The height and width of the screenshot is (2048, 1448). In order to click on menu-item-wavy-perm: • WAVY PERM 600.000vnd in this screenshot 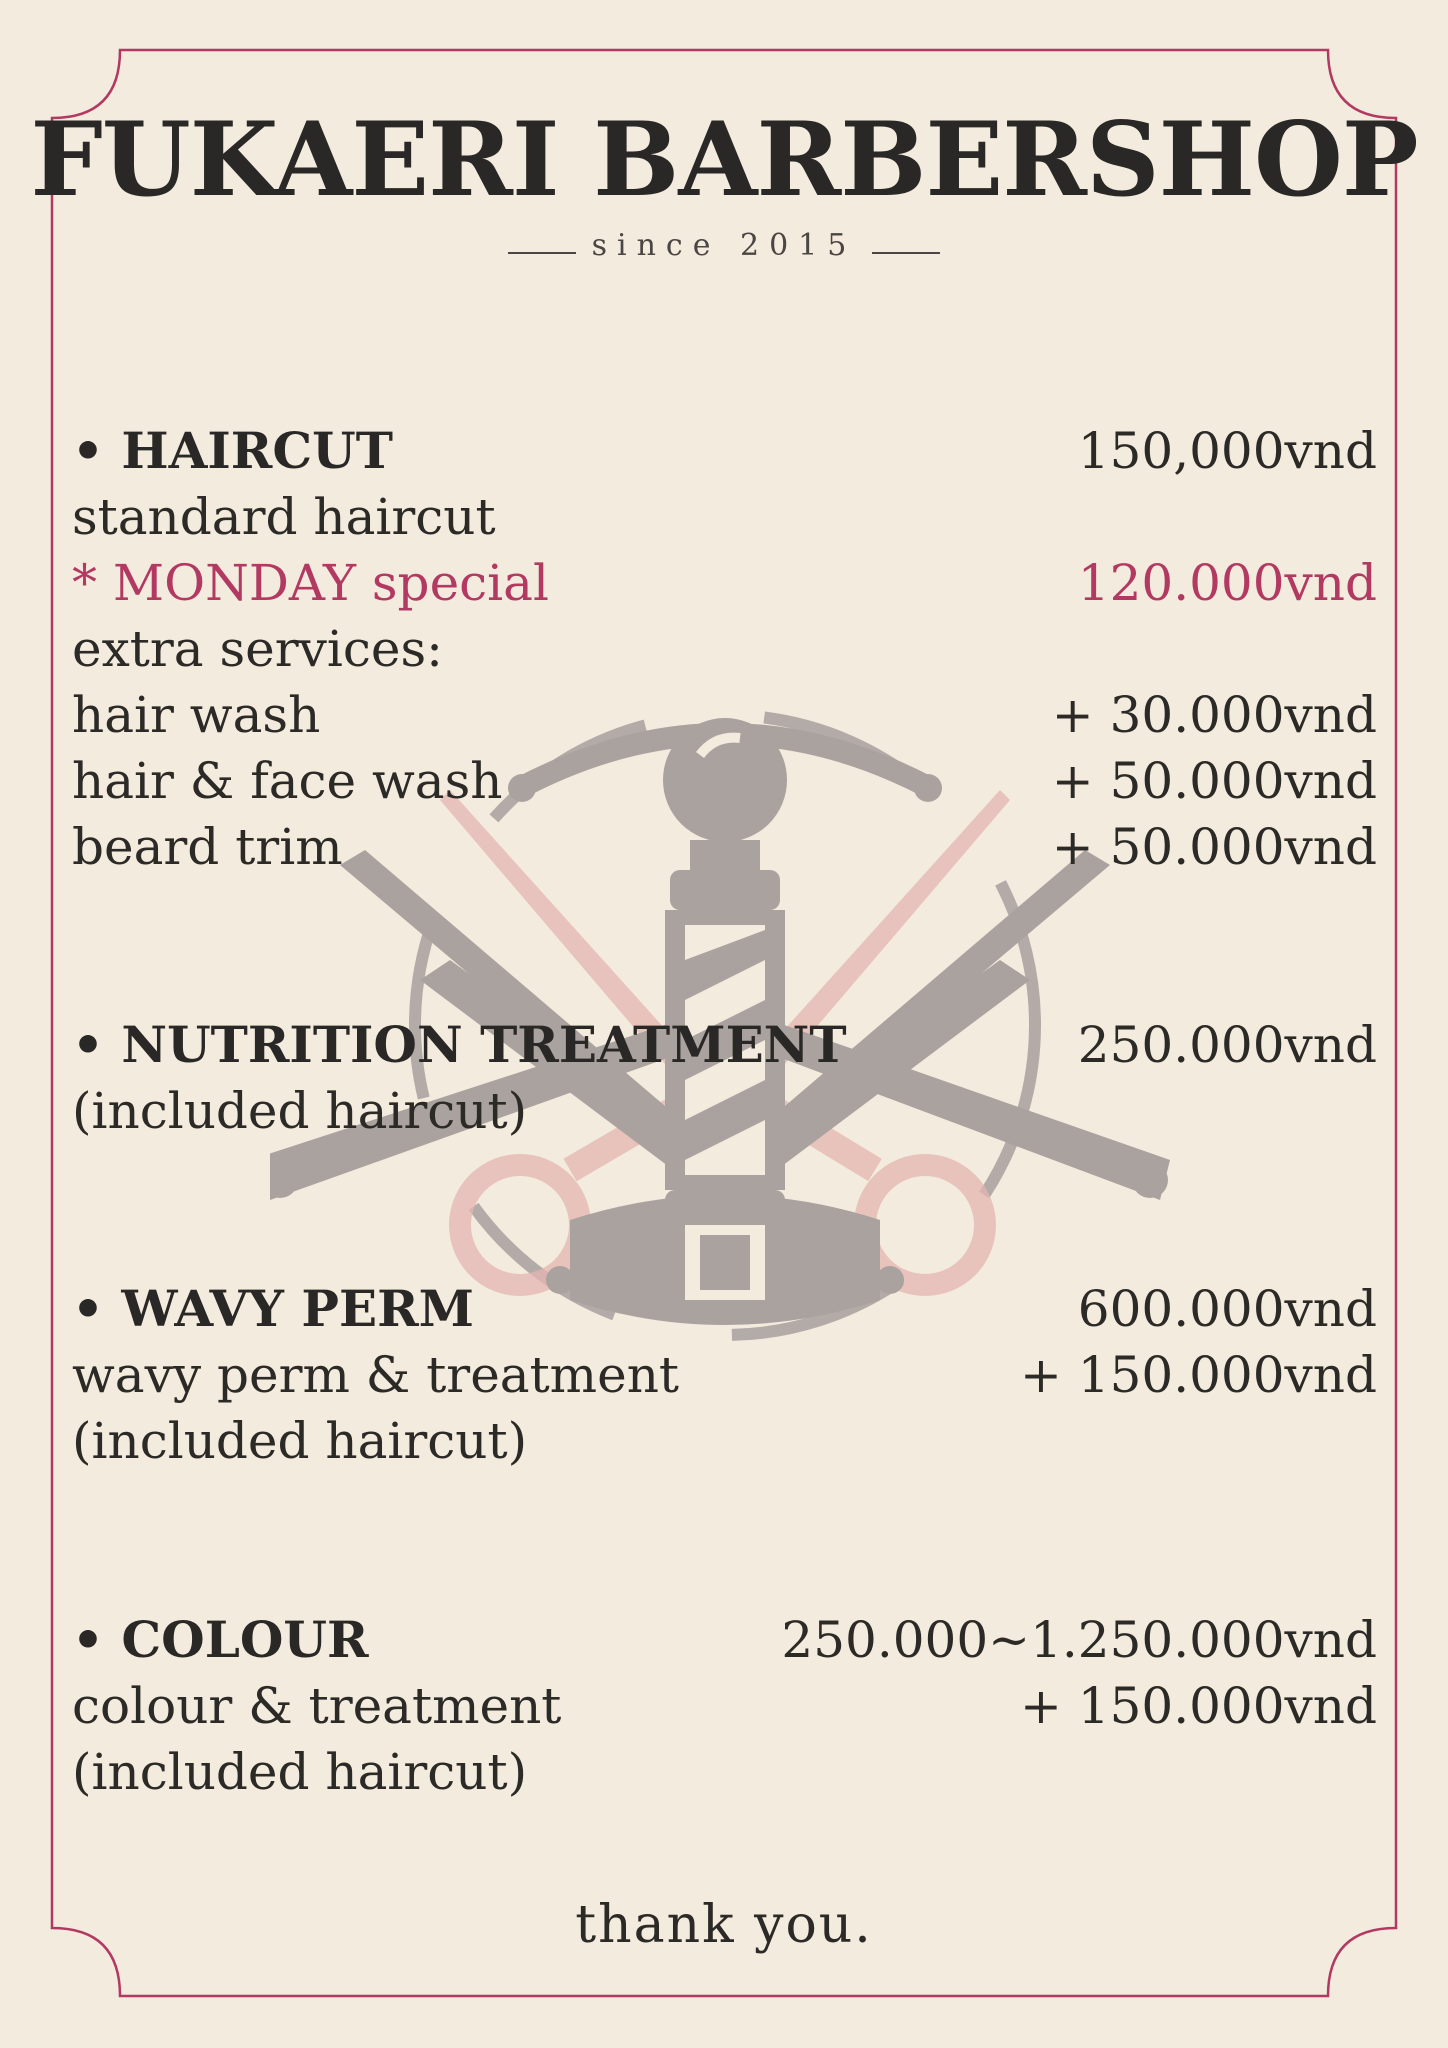, I will do `click(724, 1309)`.